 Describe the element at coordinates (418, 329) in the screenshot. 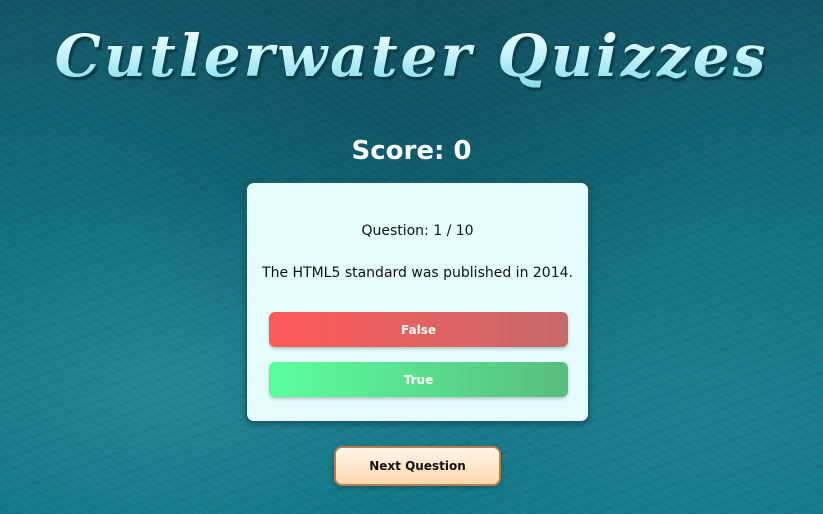

I see `answer-false-button: False` at that location.